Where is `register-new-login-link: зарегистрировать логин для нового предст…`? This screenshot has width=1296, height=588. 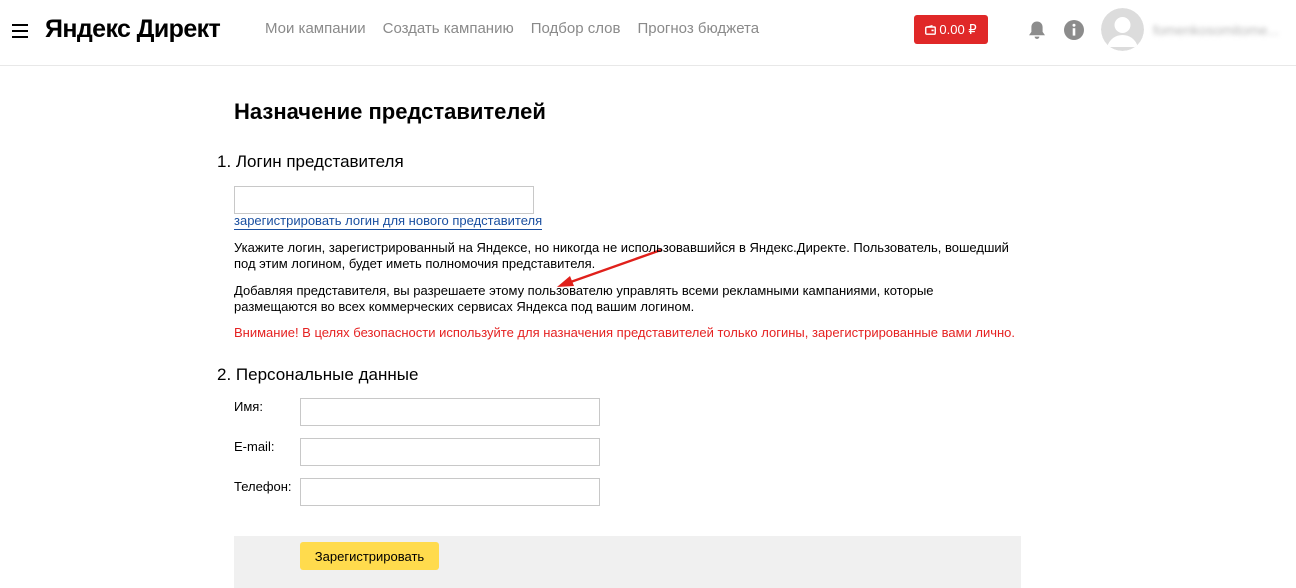
register-new-login-link: зарегистрировать логин для нового предст… is located at coordinates (388, 221).